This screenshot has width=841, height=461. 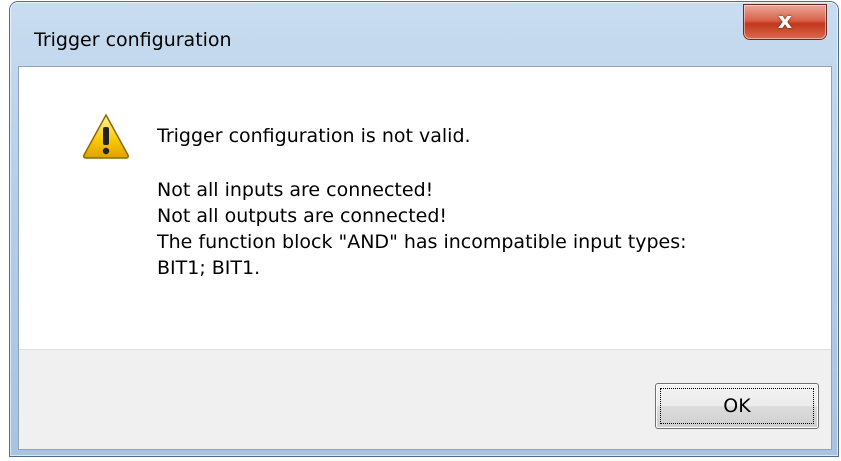 I want to click on ok-button: OK, so click(x=737, y=406).